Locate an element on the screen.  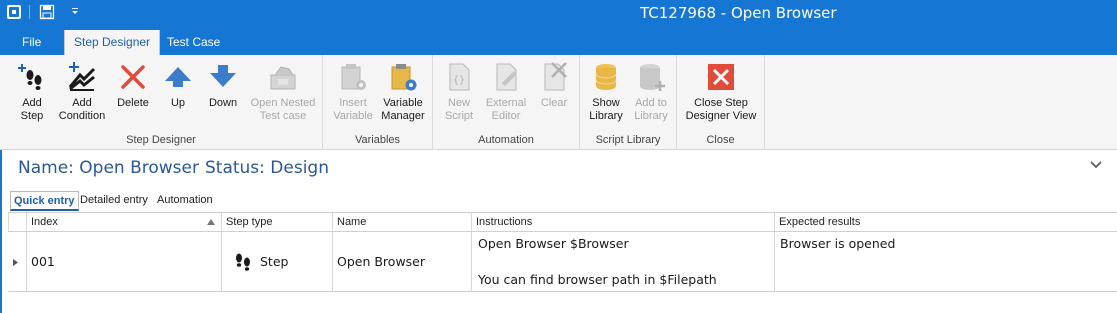
insert-variable-button: Insert Variable is located at coordinates (353, 92).